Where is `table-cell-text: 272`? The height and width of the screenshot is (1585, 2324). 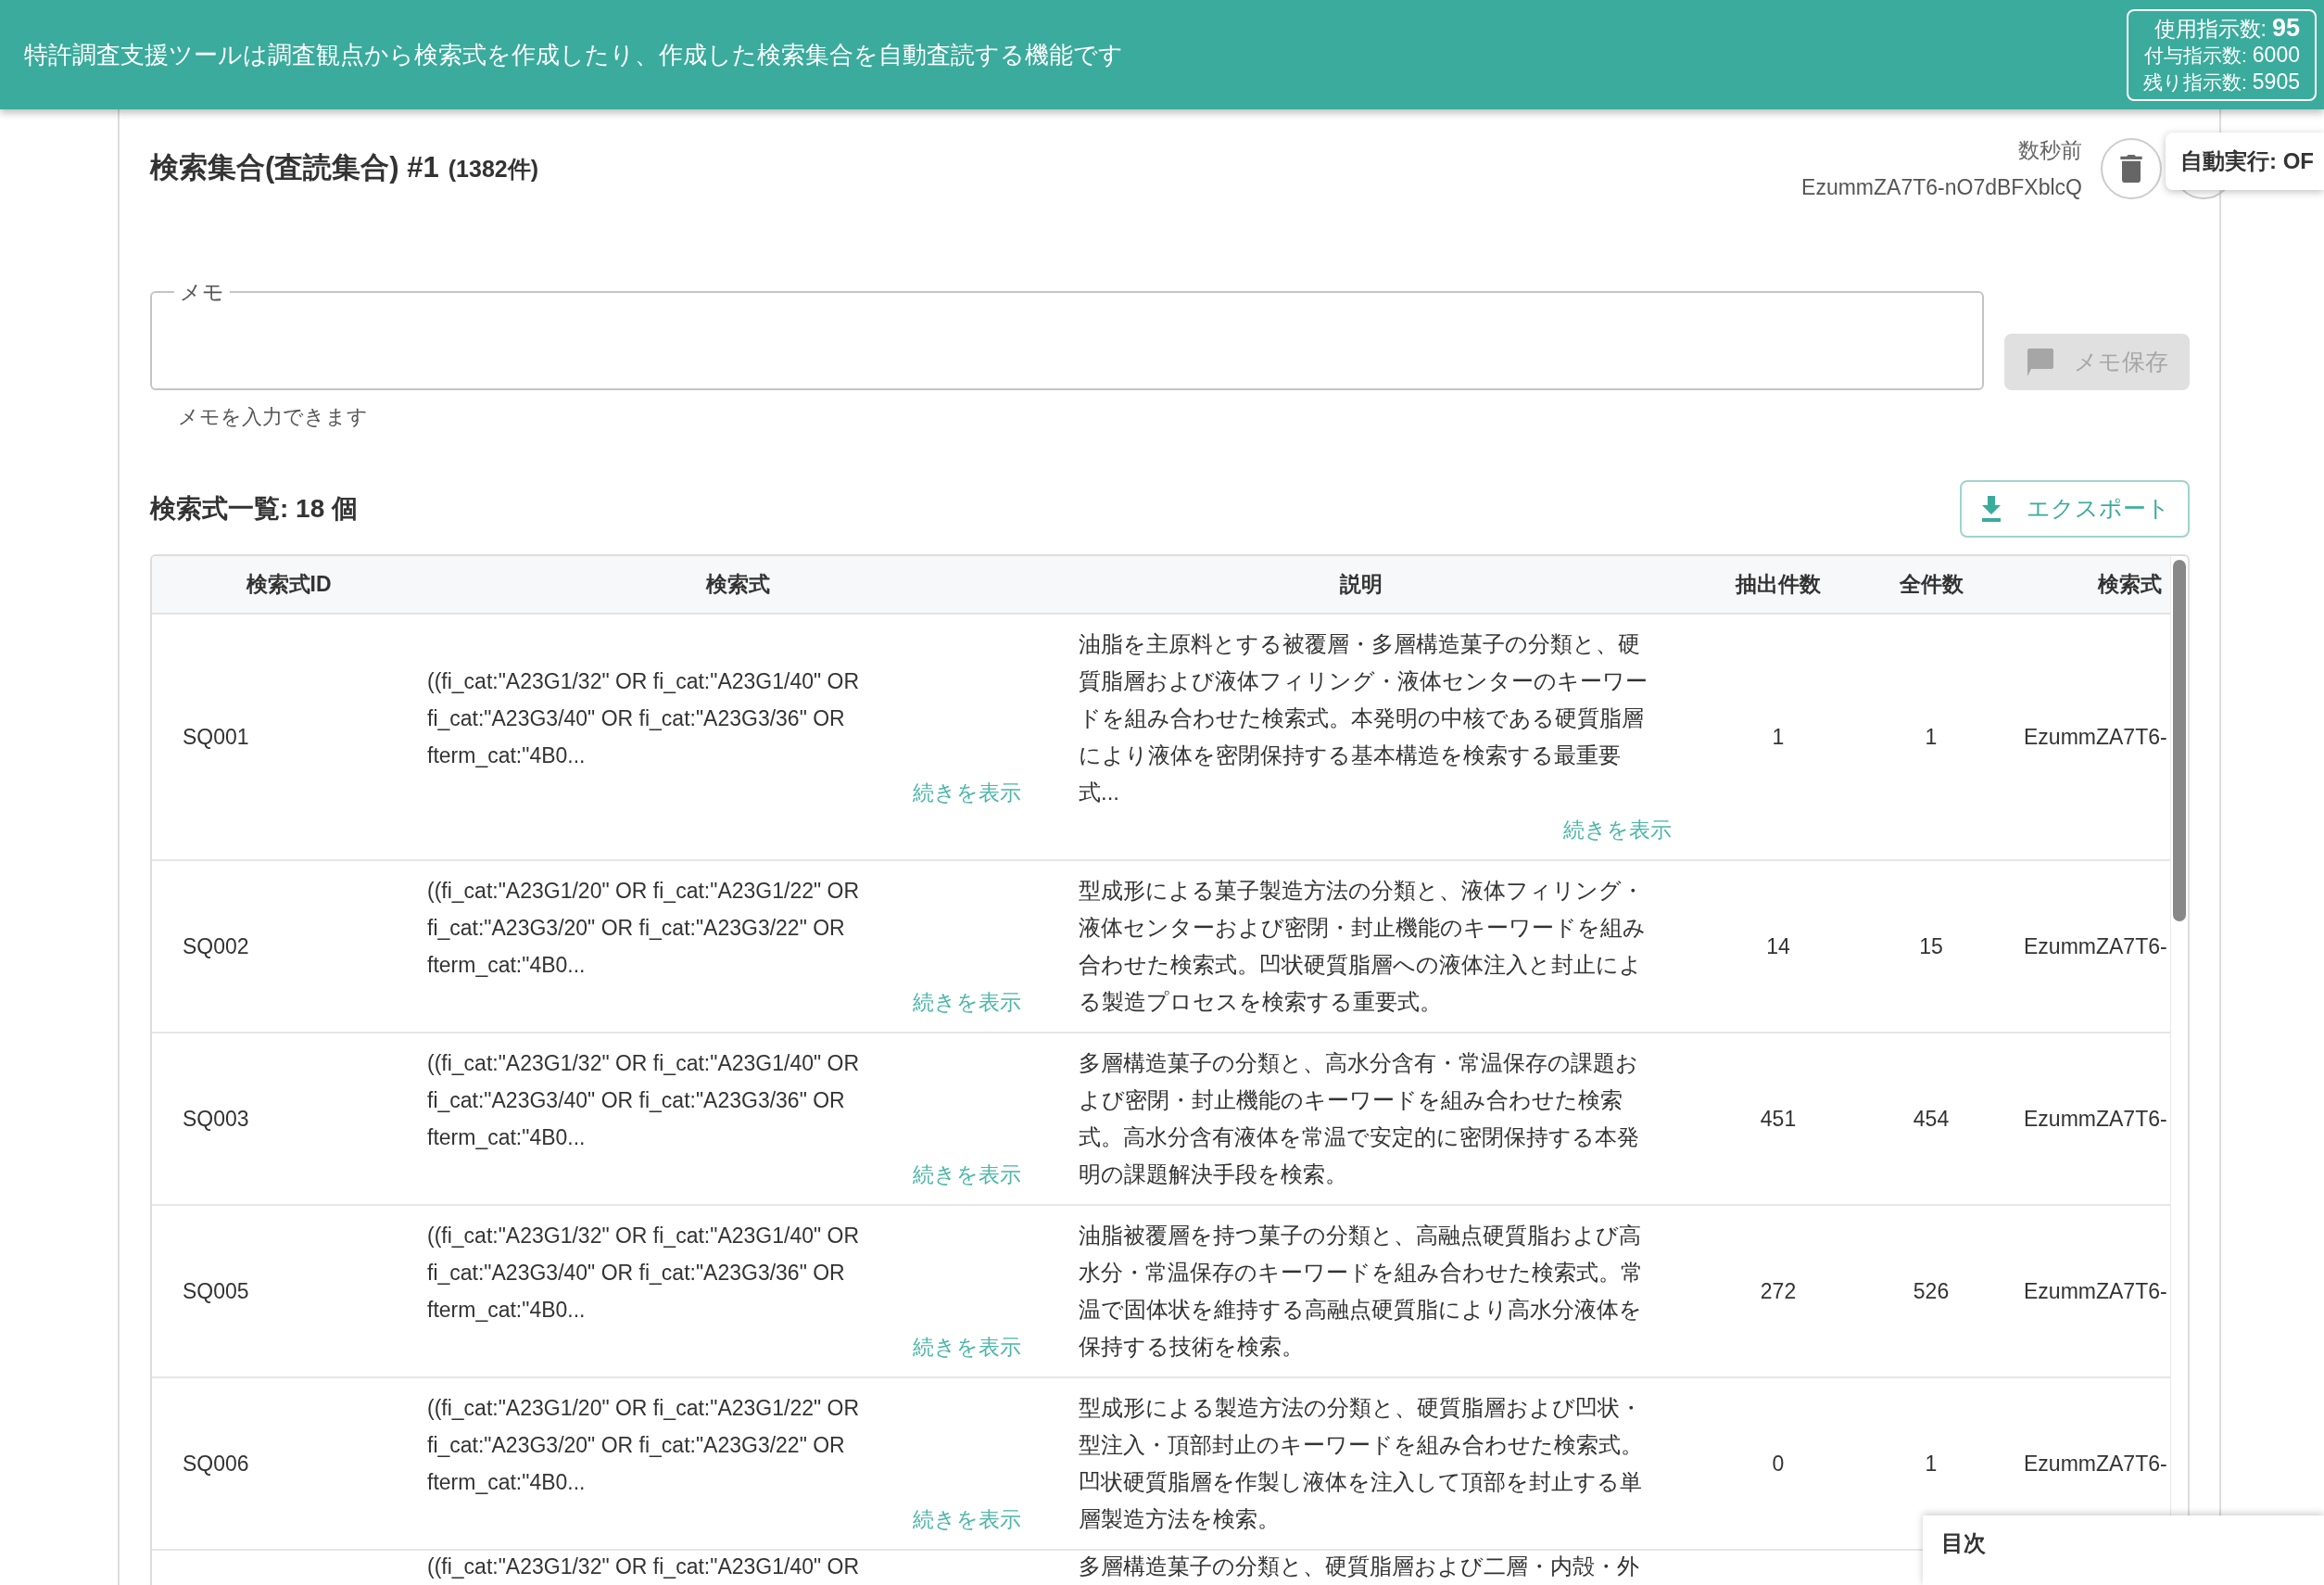
table-cell-text: 272 is located at coordinates (1778, 1291).